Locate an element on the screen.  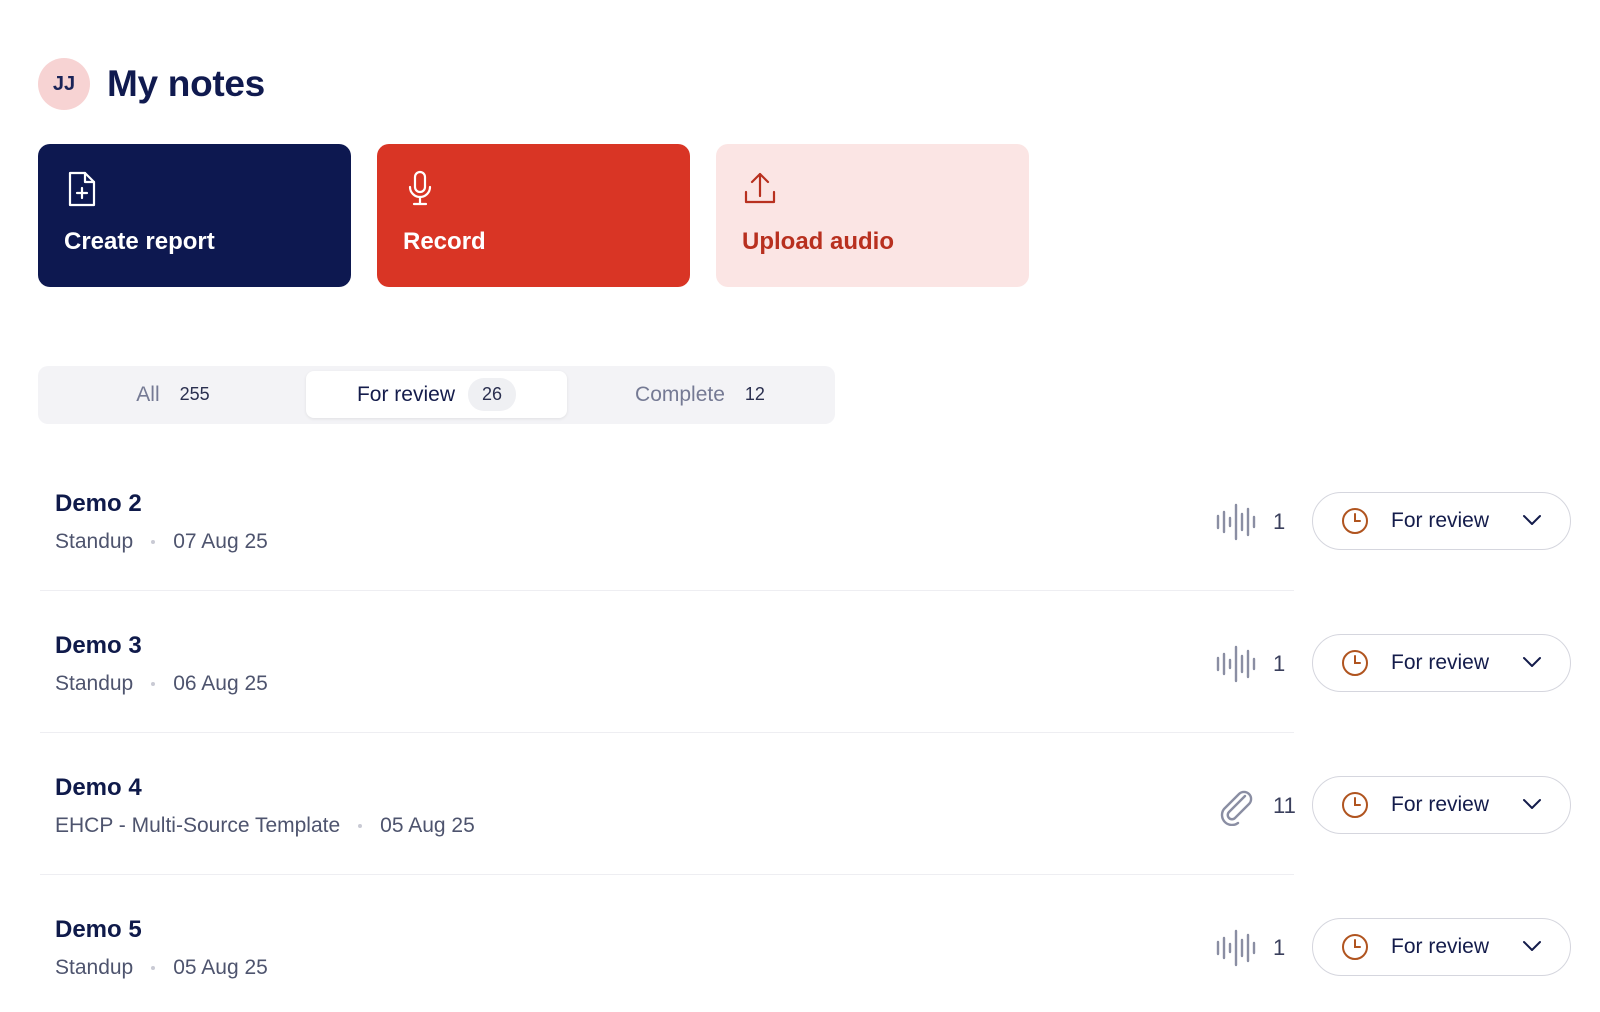
note-title: Demo 2 is located at coordinates (98, 504).